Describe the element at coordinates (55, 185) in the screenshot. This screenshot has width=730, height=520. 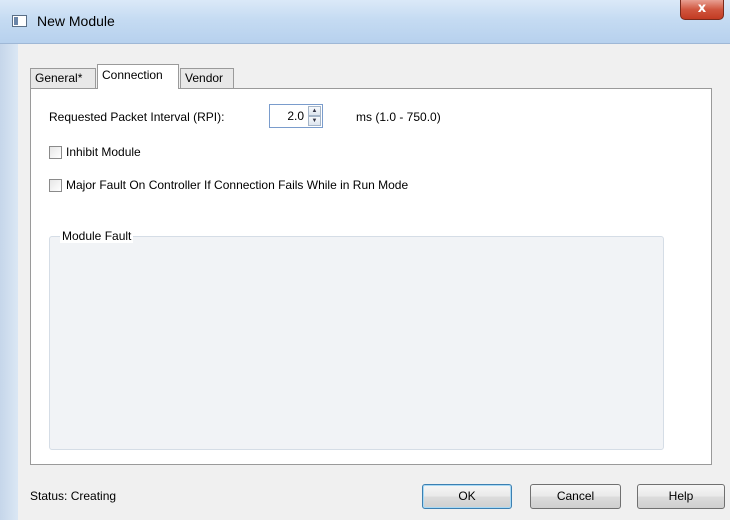
I see `major-fault-checkbox` at that location.